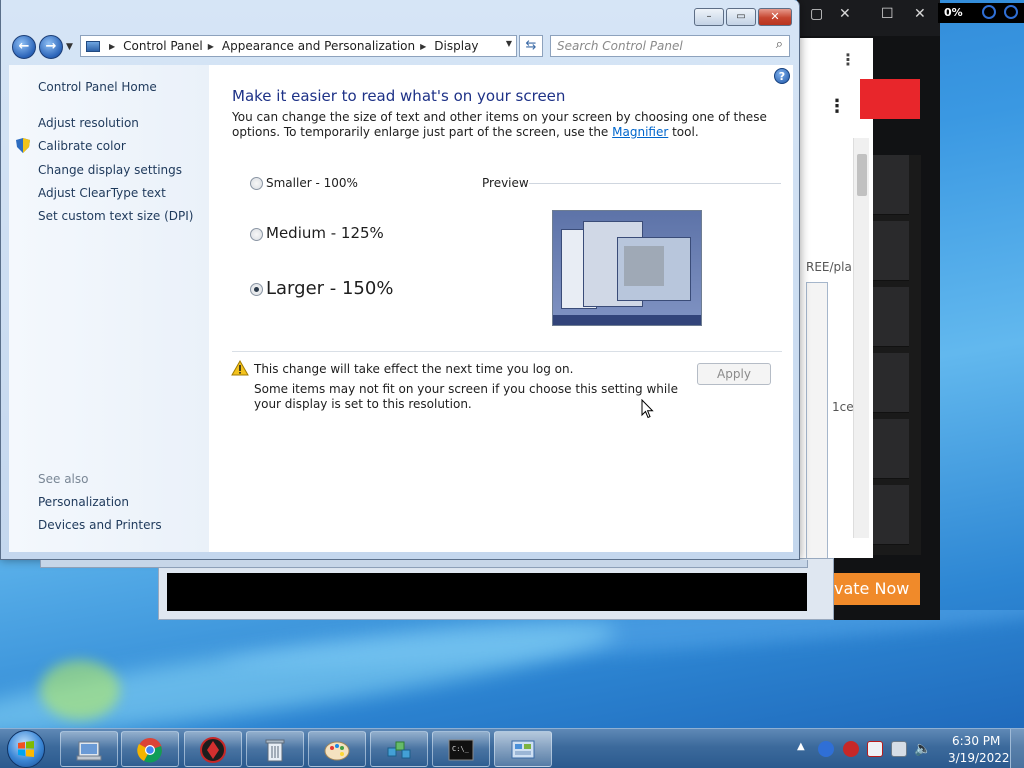 The image size is (1024, 768). What do you see at coordinates (887, 14) in the screenshot?
I see `maximize-icon: ☐` at bounding box center [887, 14].